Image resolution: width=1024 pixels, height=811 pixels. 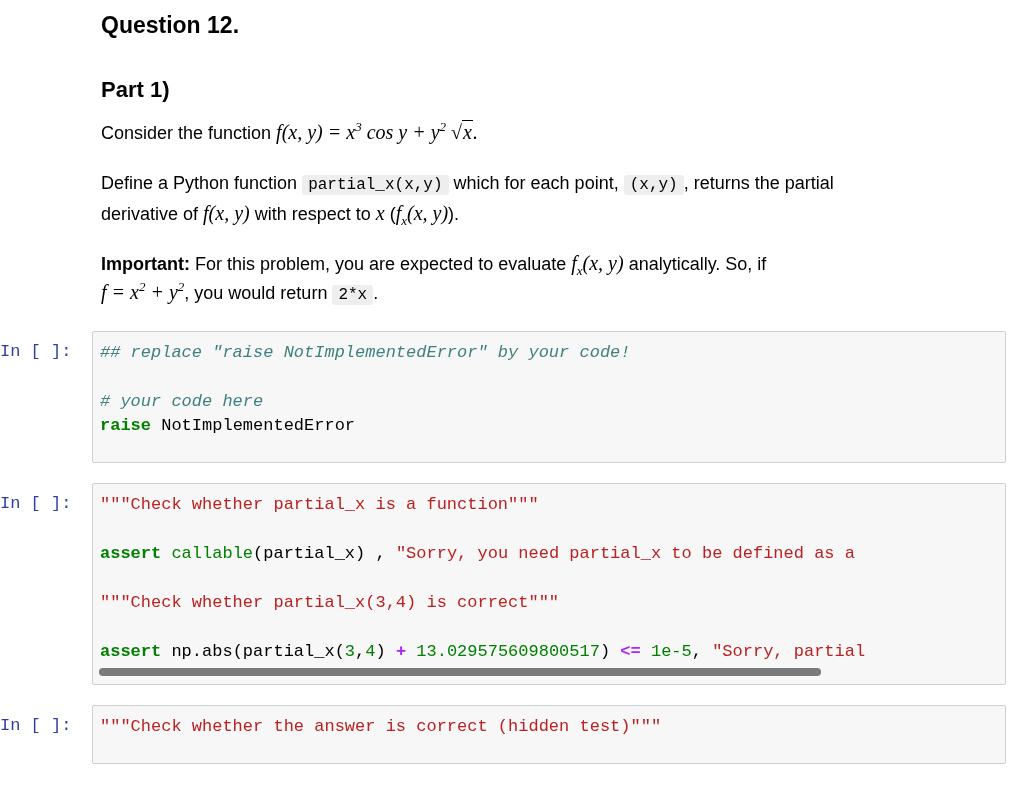 I want to click on code-line: """Check whether partial_x(3,4) is correct""", so click(x=330, y=603).